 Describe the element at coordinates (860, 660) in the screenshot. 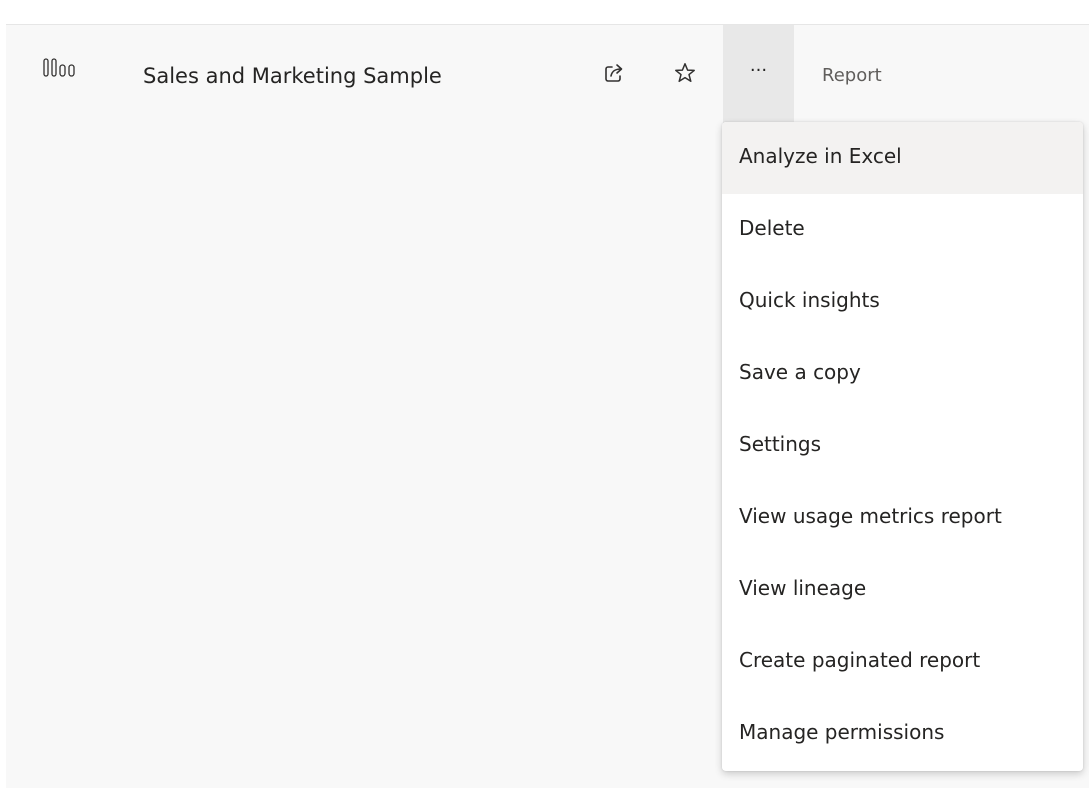

I see `menu-item-label: Create paginated report` at that location.